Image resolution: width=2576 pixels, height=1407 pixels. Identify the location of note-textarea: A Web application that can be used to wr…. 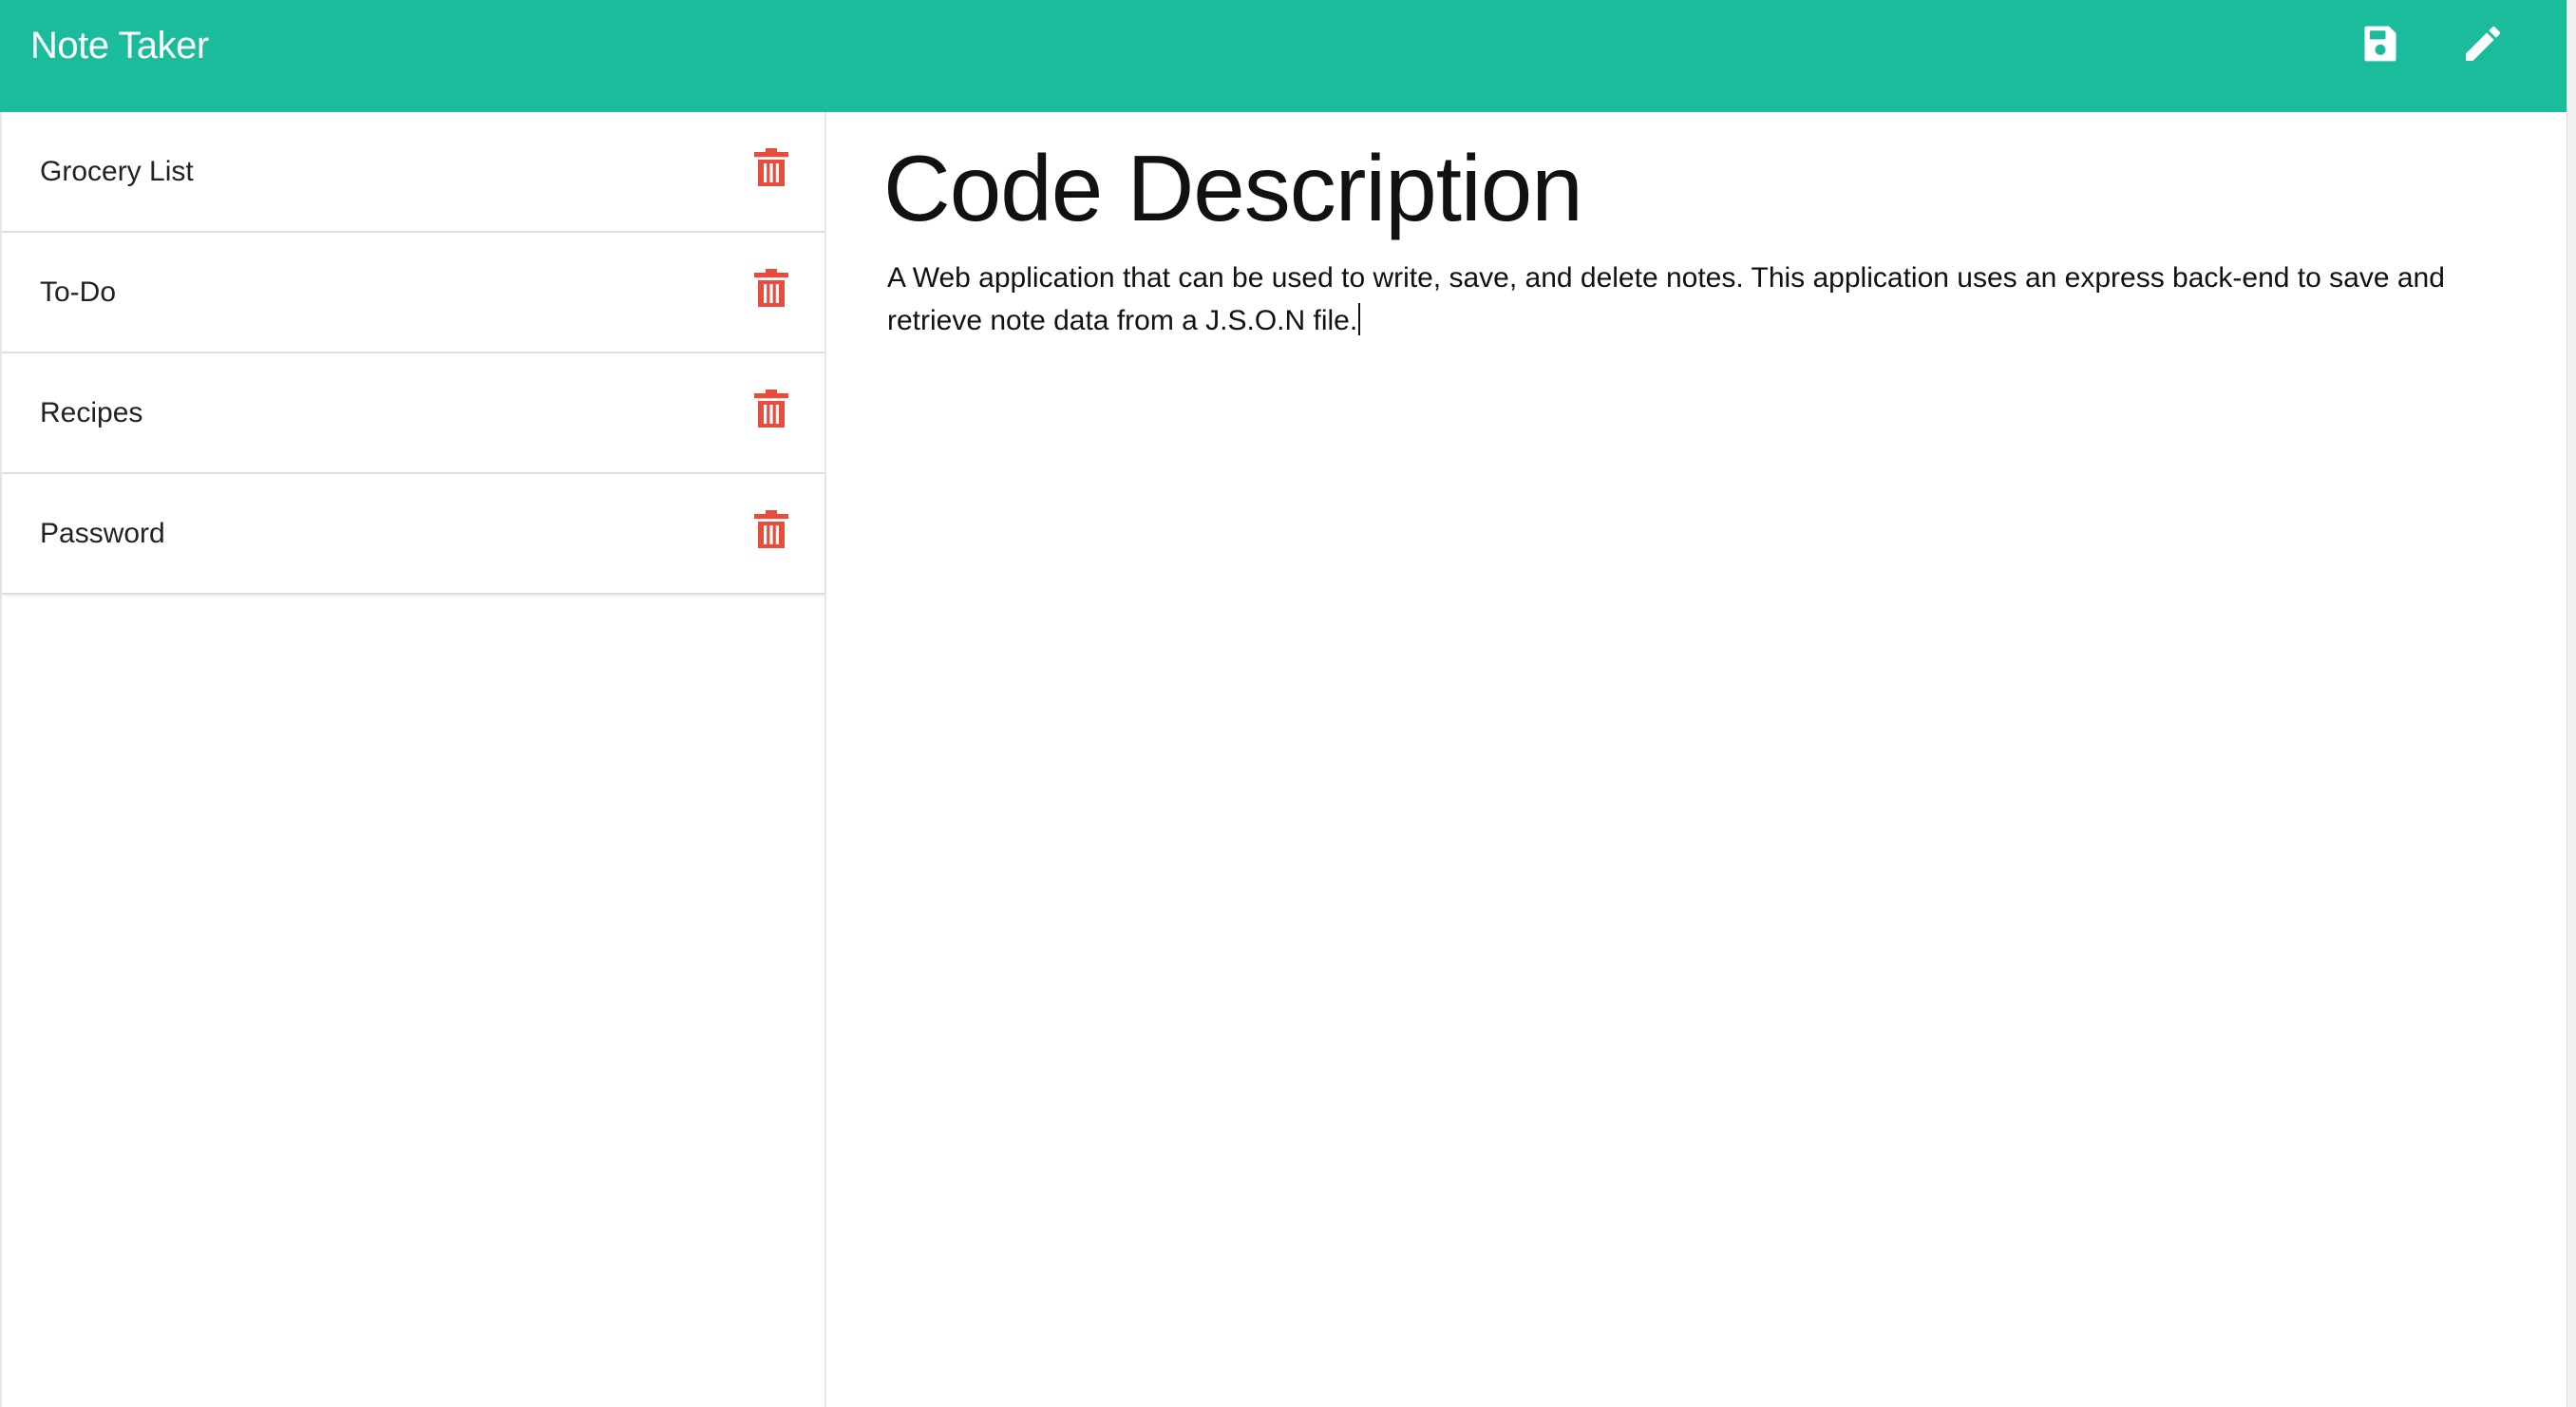
(1704, 299).